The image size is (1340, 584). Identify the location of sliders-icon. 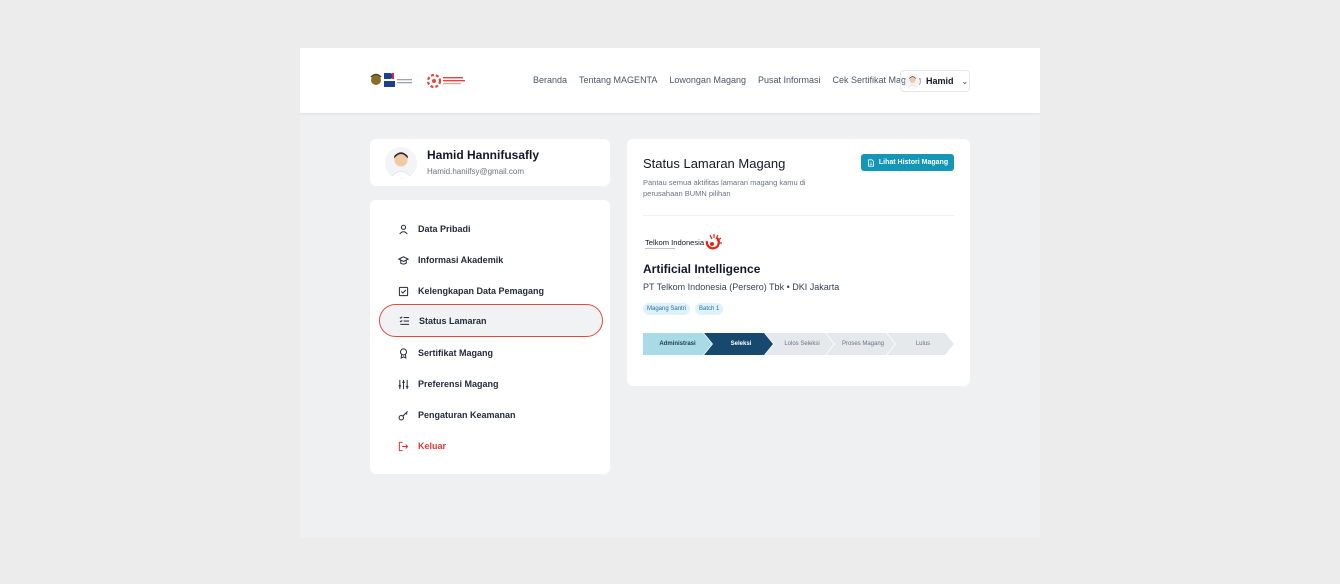
(403, 384).